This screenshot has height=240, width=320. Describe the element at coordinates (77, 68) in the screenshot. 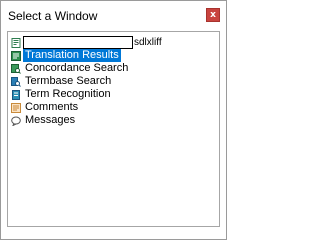

I see `item-label: Concordance Search` at that location.